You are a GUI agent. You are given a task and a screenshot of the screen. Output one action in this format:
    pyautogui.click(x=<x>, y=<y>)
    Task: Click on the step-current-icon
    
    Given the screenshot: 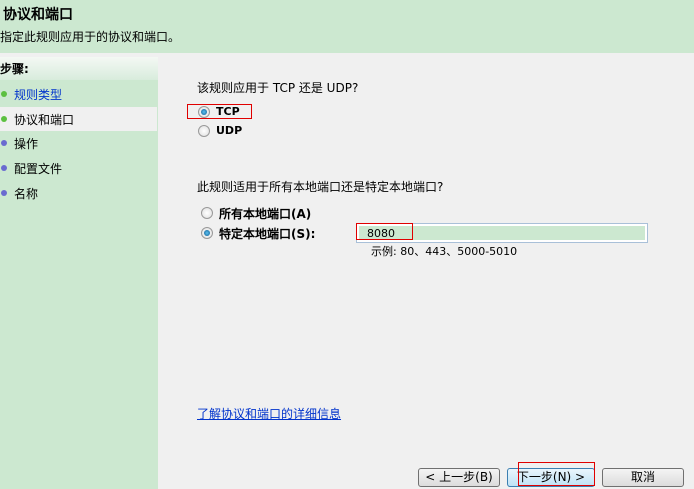 What is the action you would take?
    pyautogui.click(x=4, y=119)
    